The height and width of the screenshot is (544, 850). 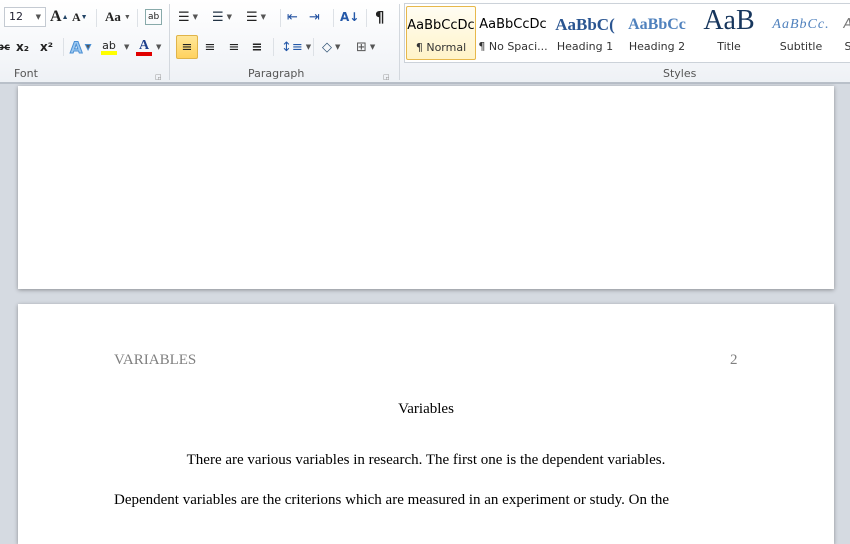 What do you see at coordinates (118, 17) in the screenshot?
I see `change-case-button: Aa ▼` at bounding box center [118, 17].